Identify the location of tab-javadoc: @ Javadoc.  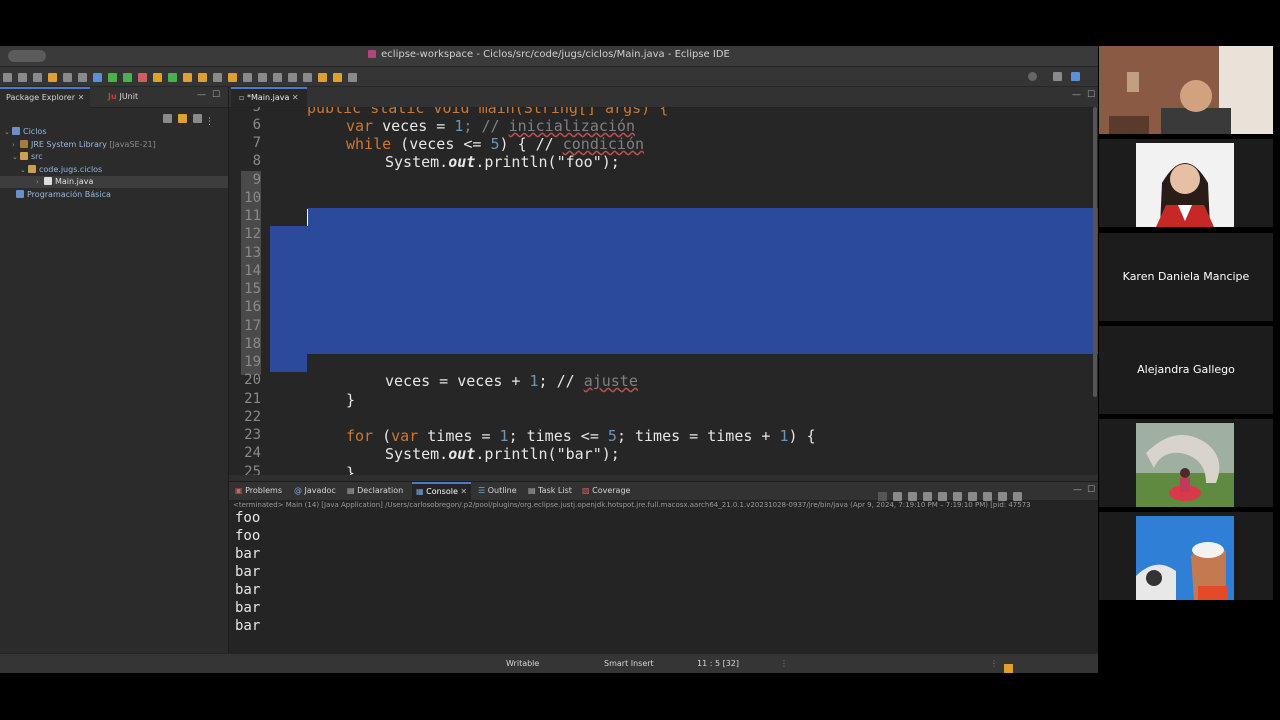
(315, 491).